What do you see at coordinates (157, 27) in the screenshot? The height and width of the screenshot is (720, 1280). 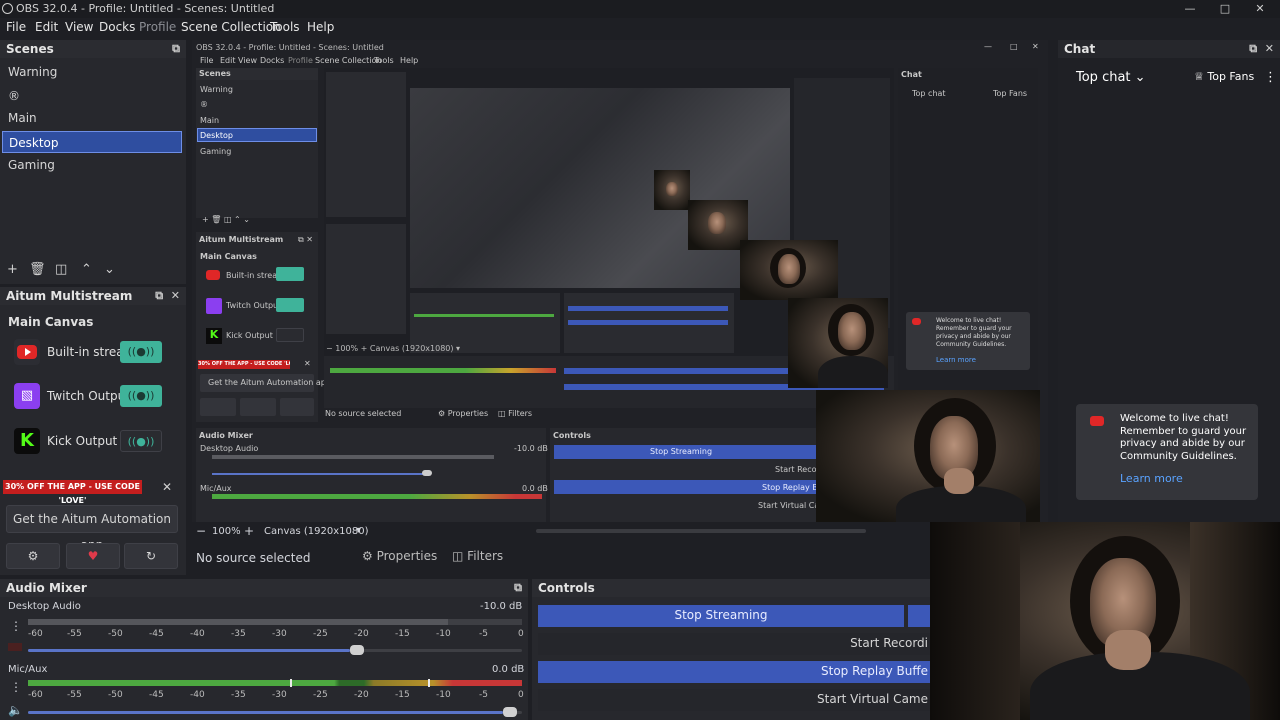 I see `menu-profile: Profile` at bounding box center [157, 27].